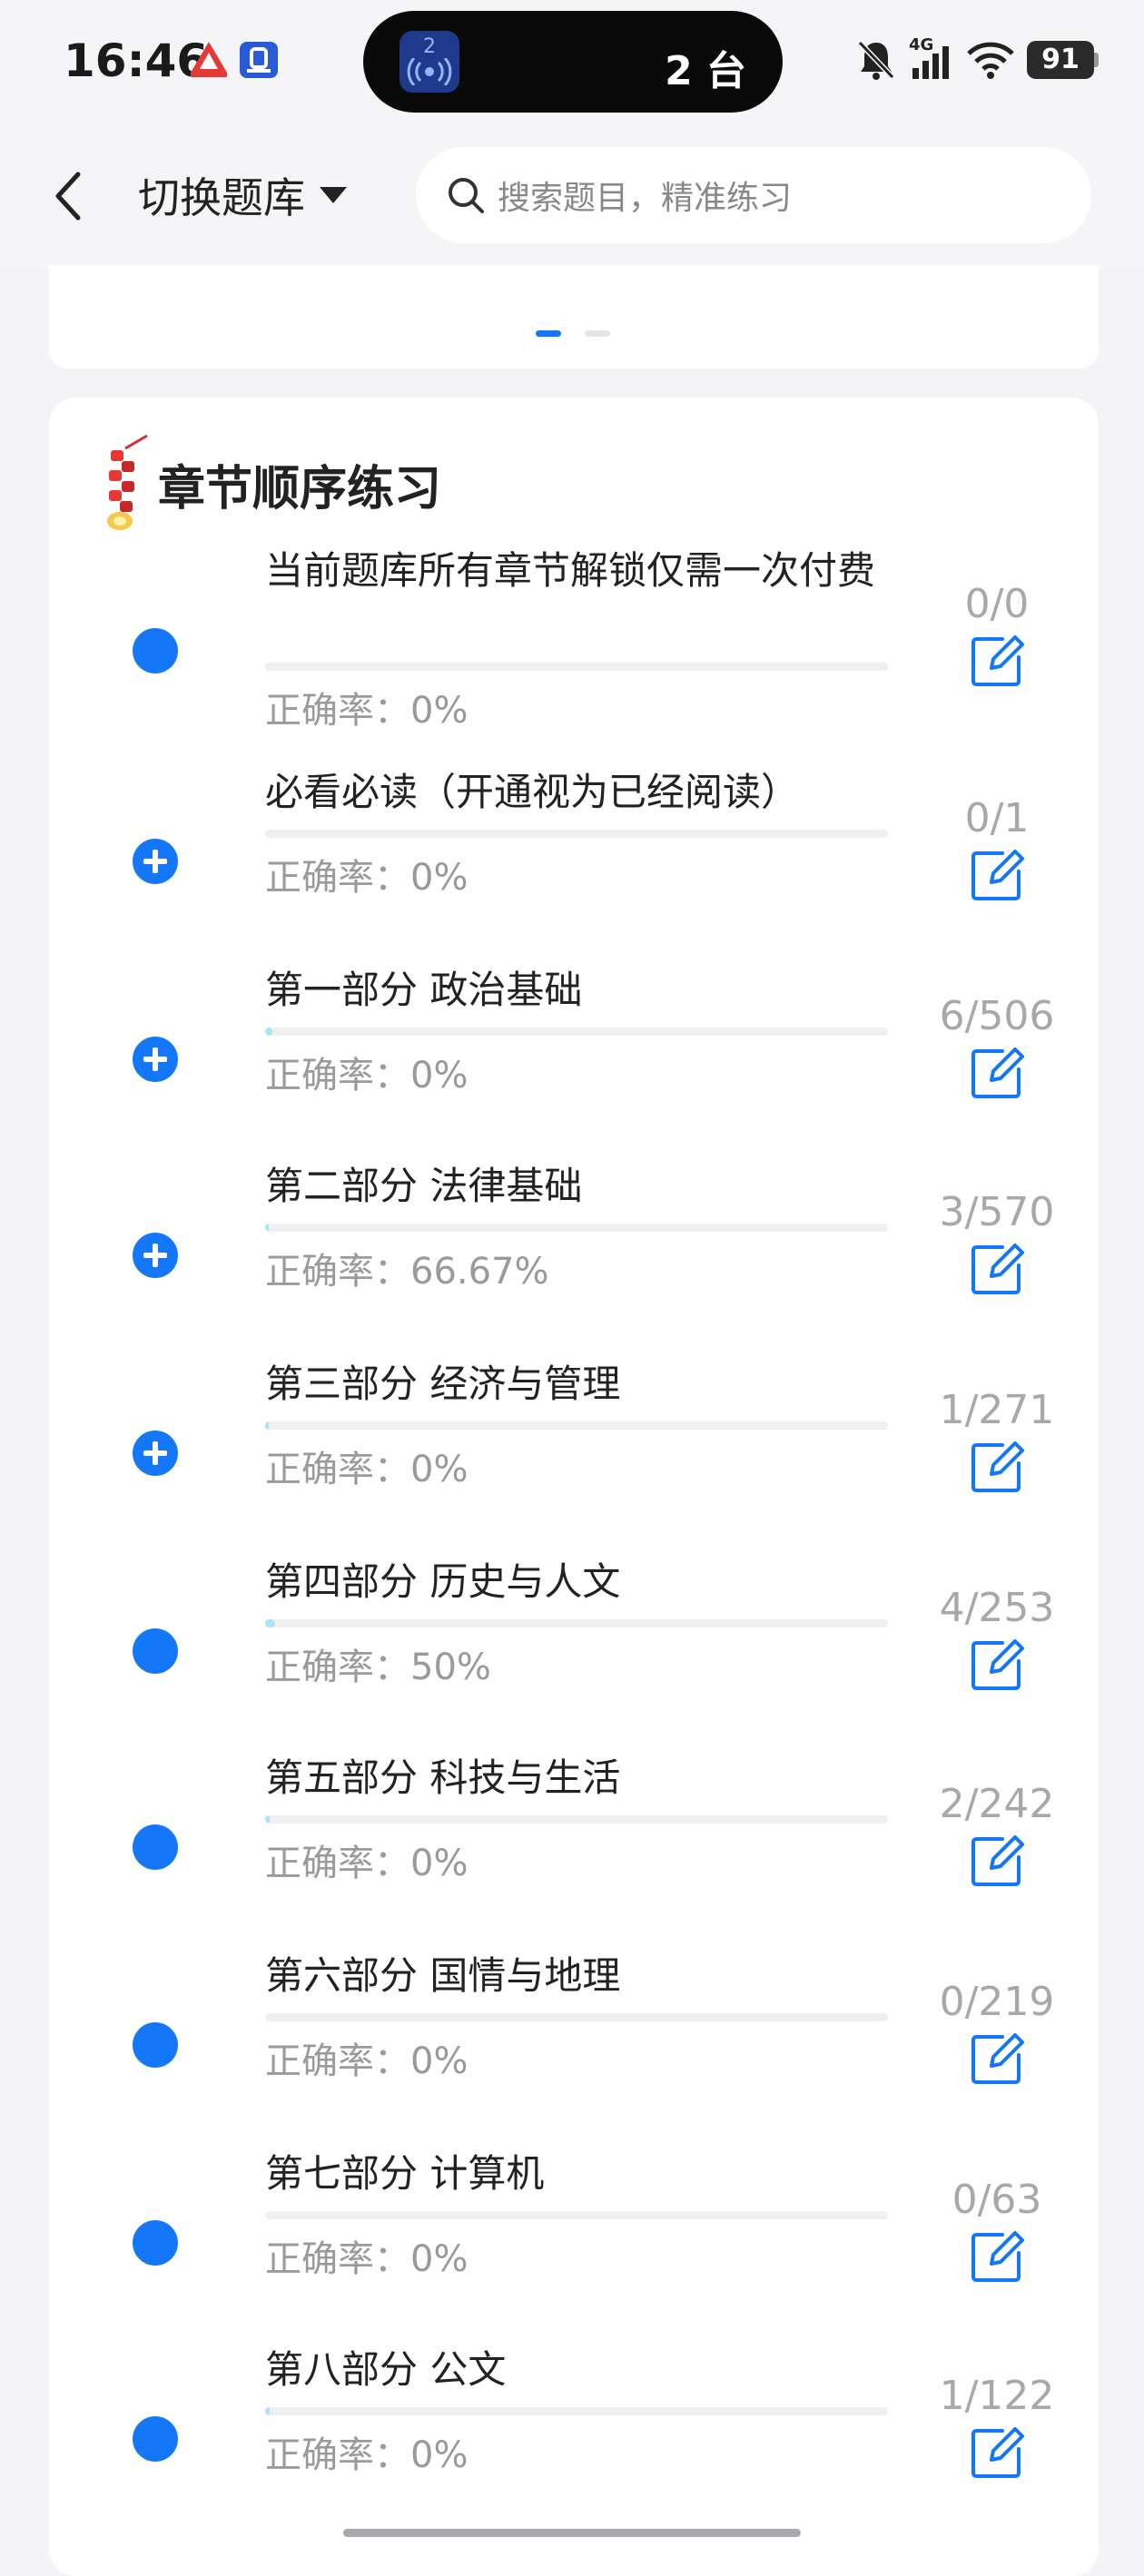 The height and width of the screenshot is (2576, 1144). I want to click on chapter-name: 第七部分 计算机, so click(405, 2173).